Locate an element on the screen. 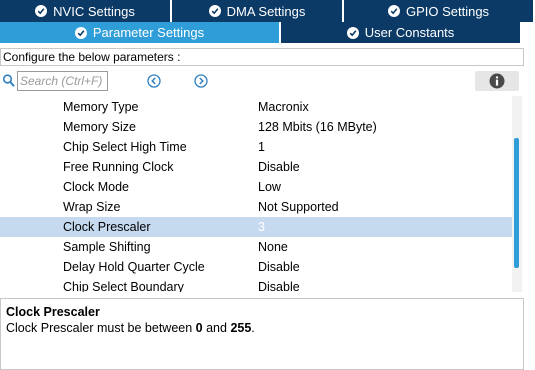 The width and height of the screenshot is (535, 370). search-input is located at coordinates (62, 81).